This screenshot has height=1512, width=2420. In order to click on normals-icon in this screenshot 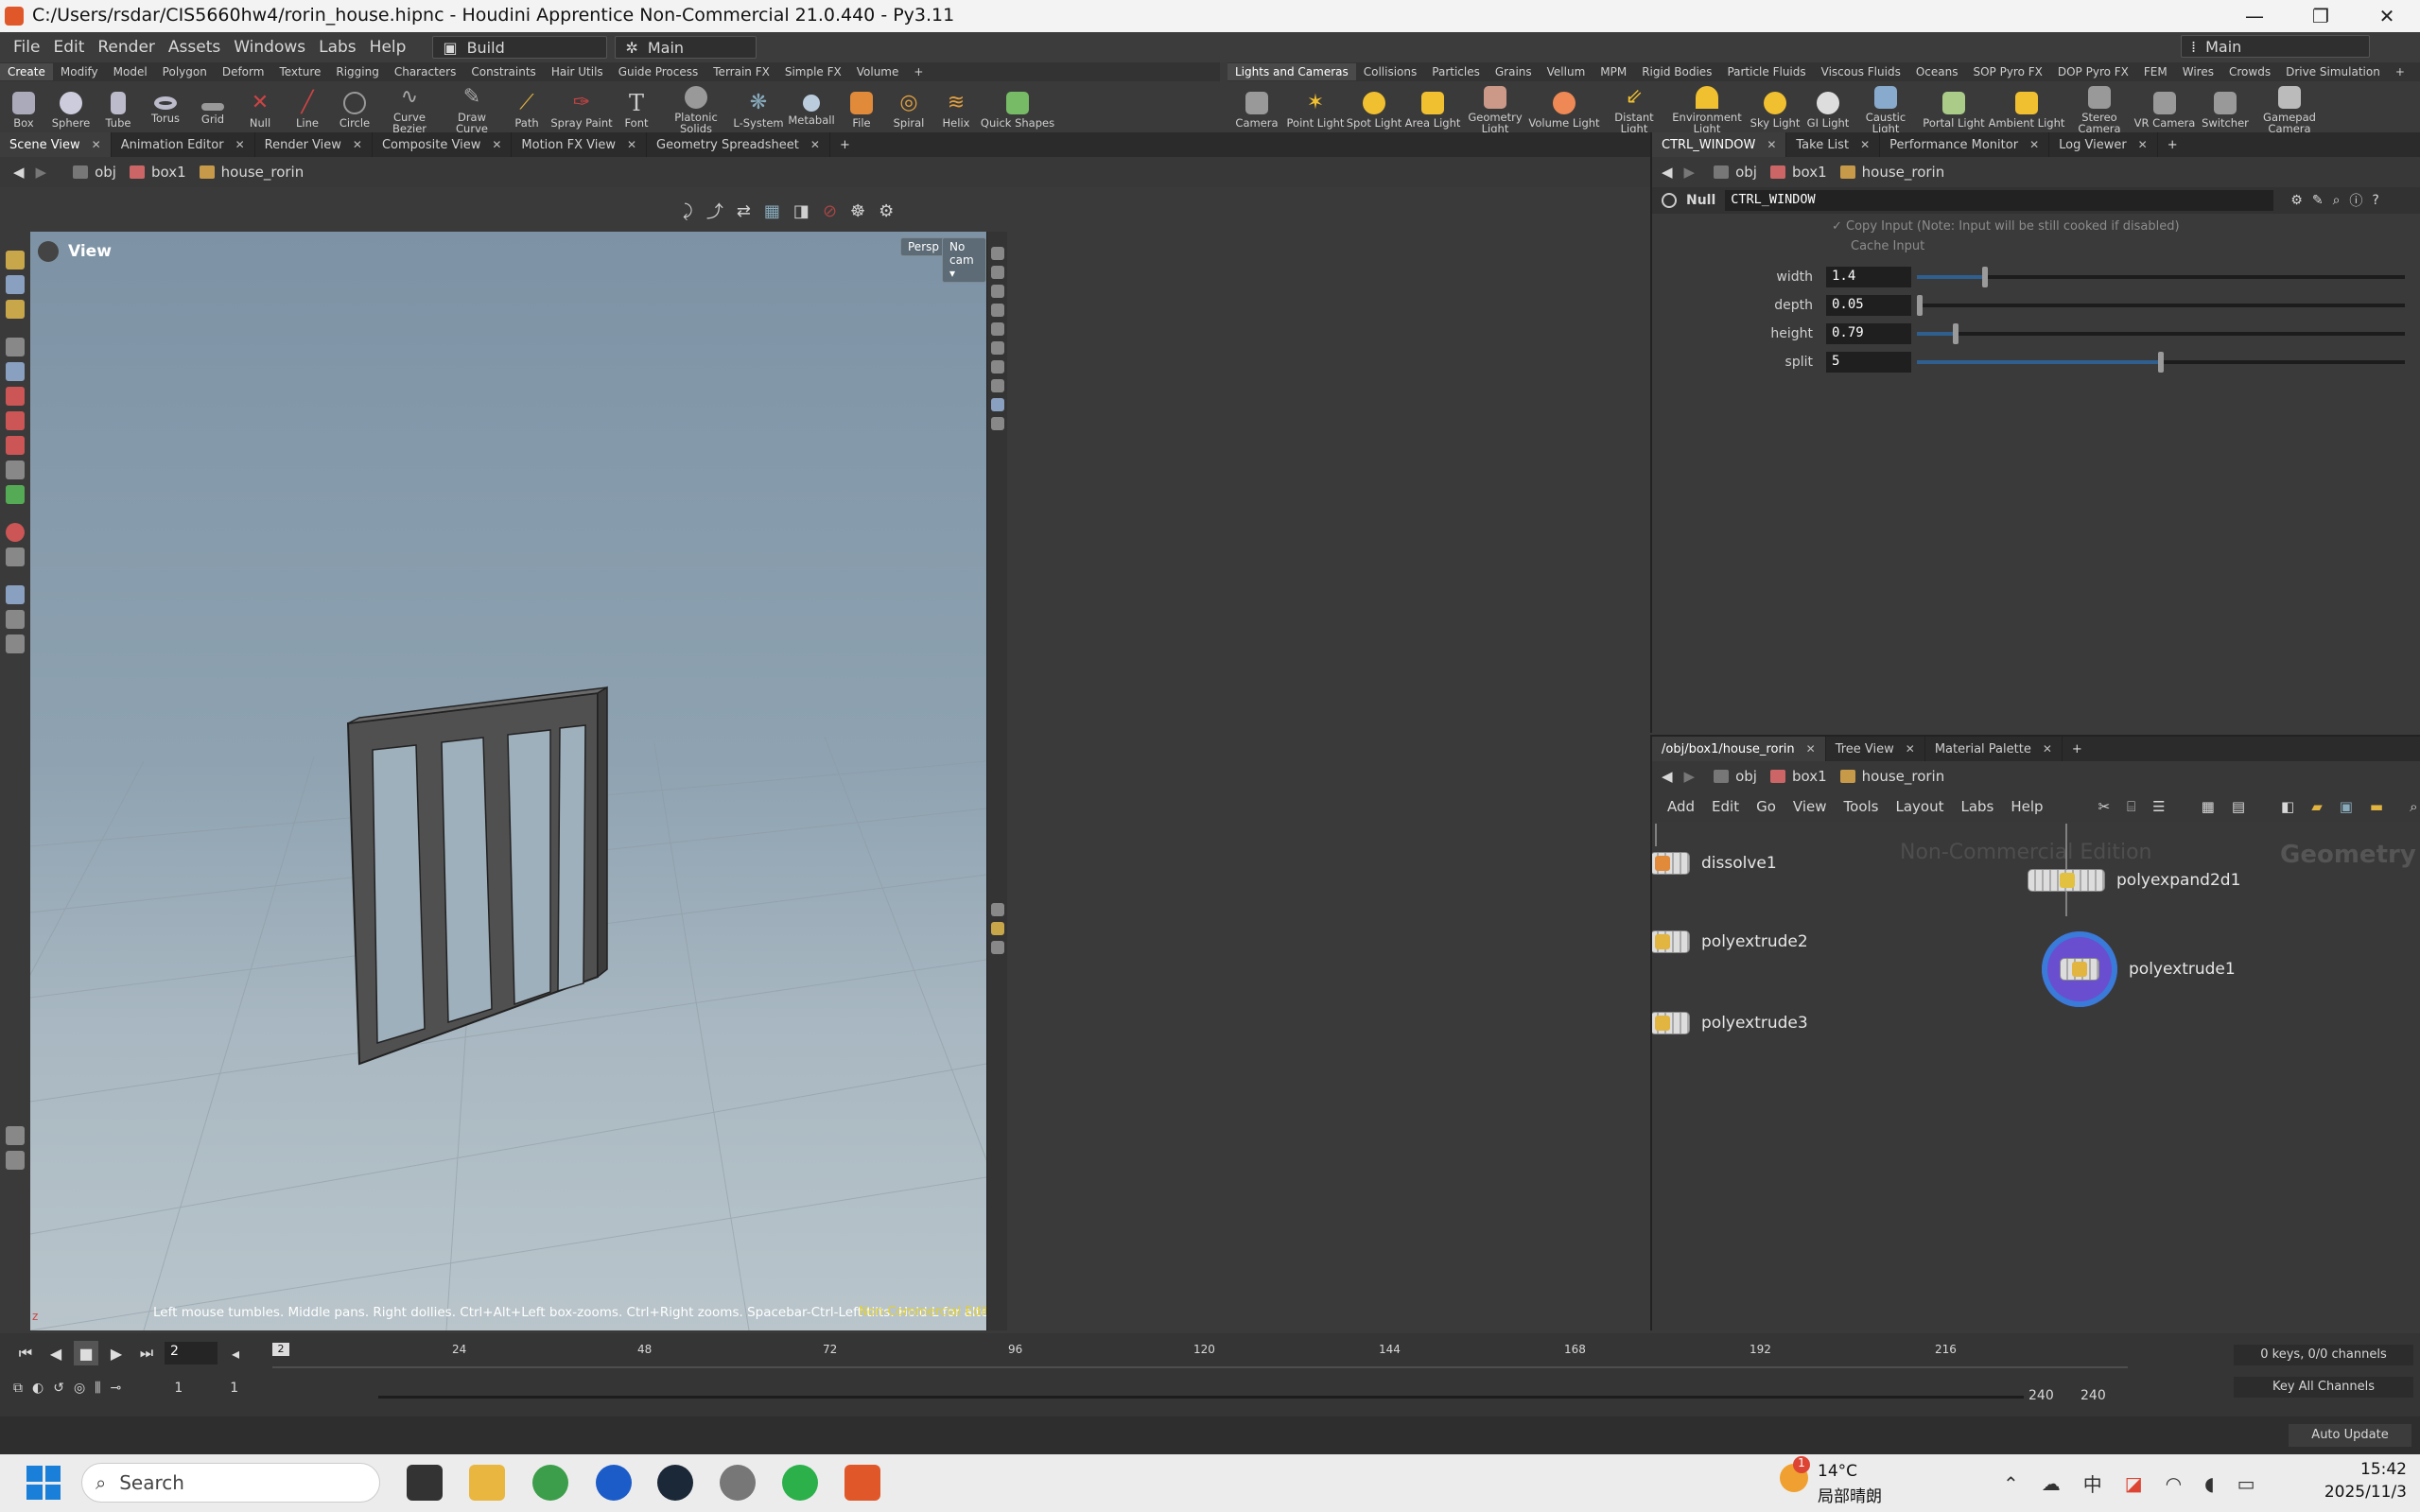, I will do `click(997, 386)`.